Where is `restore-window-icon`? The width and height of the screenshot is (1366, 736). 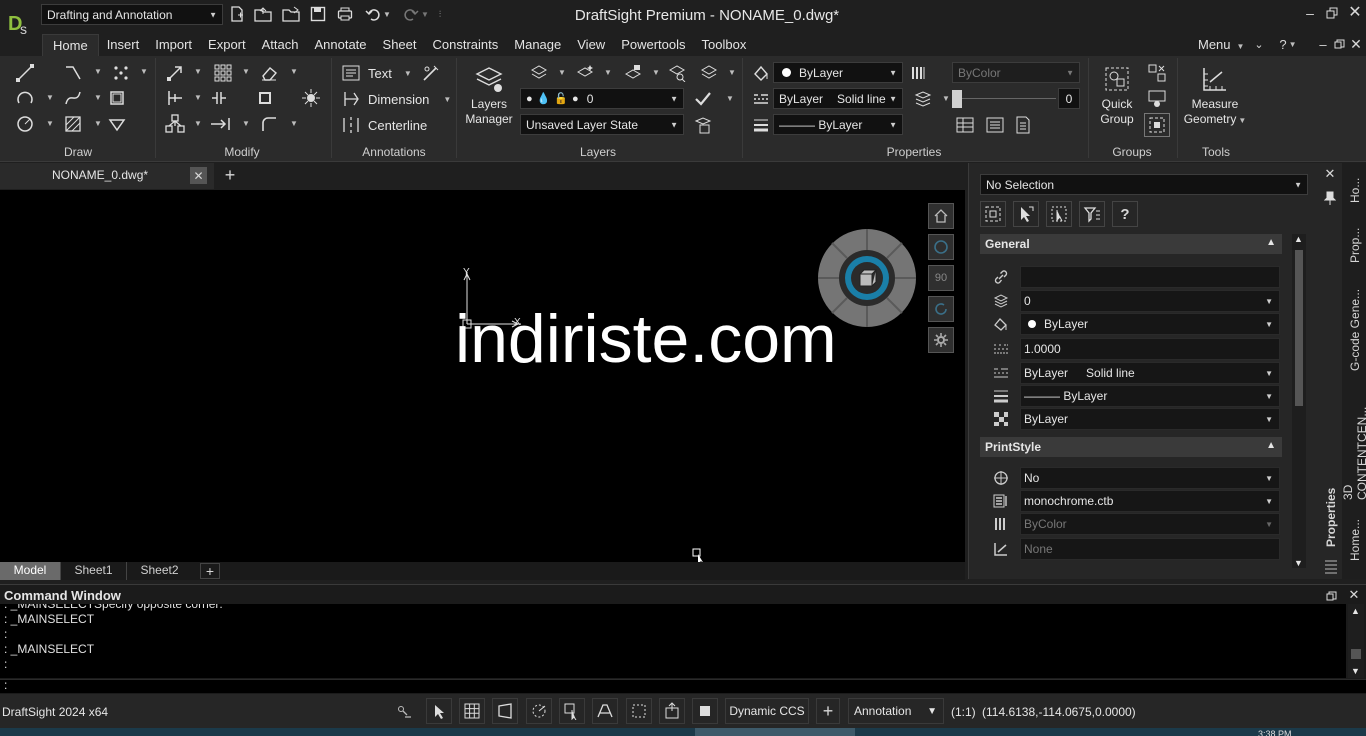 restore-window-icon is located at coordinates (1332, 13).